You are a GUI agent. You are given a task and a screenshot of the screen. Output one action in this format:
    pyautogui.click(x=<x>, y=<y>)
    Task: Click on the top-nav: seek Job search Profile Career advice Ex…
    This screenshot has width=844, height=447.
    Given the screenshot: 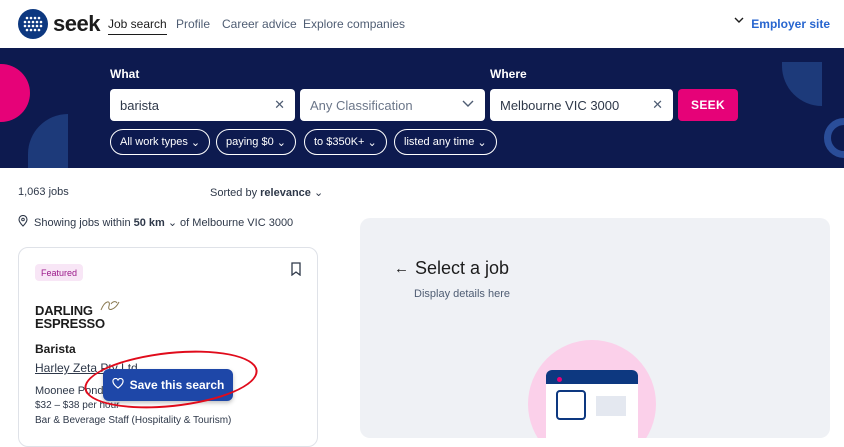 What is the action you would take?
    pyautogui.click(x=422, y=24)
    